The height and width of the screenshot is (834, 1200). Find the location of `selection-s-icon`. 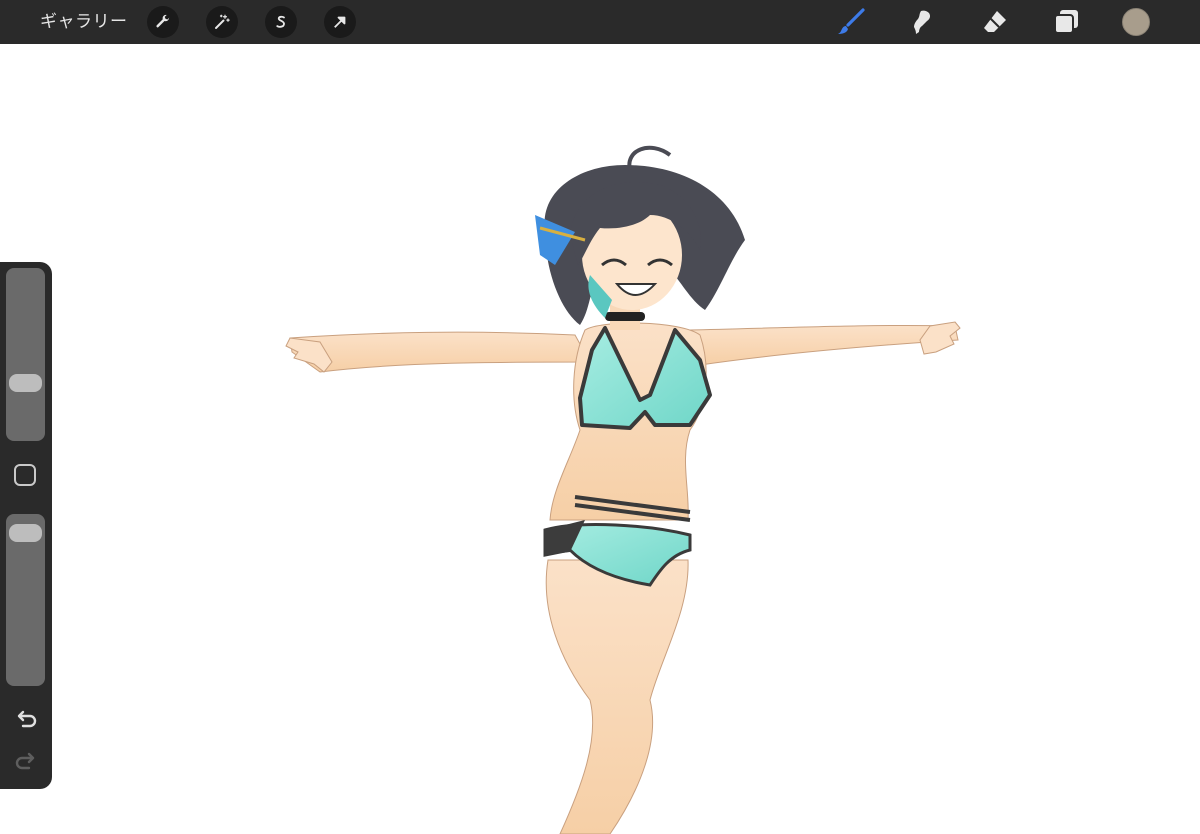

selection-s-icon is located at coordinates (281, 22).